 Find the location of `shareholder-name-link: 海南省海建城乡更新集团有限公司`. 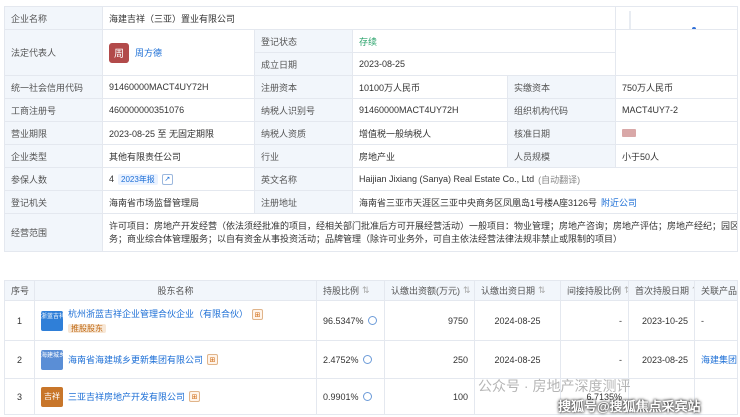

shareholder-name-link: 海南省海建城乡更新集团有限公司 is located at coordinates (135, 359).